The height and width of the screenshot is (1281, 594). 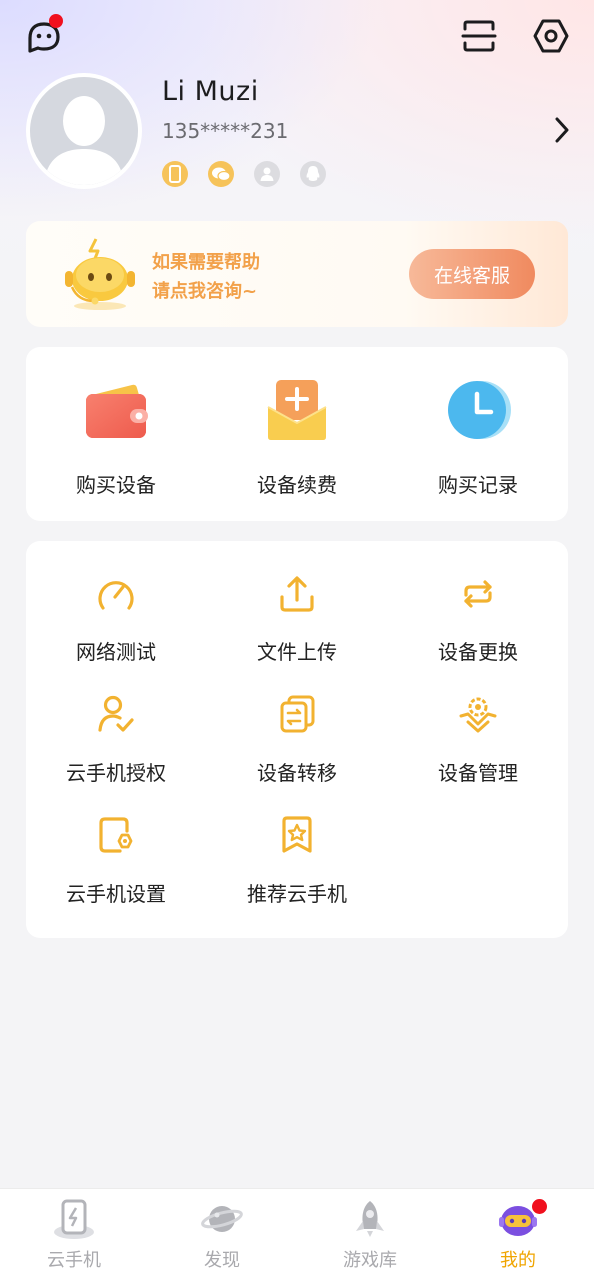 I want to click on renew-device-label: 设备续费, so click(x=297, y=485).